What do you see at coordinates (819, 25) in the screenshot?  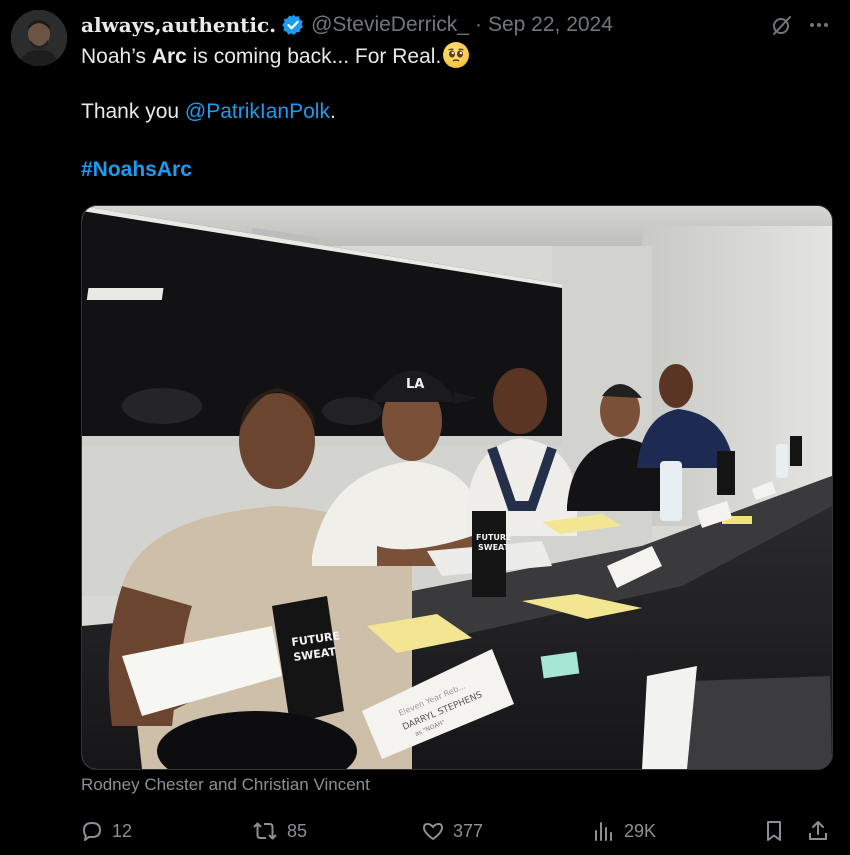 I see `more-options-icon` at bounding box center [819, 25].